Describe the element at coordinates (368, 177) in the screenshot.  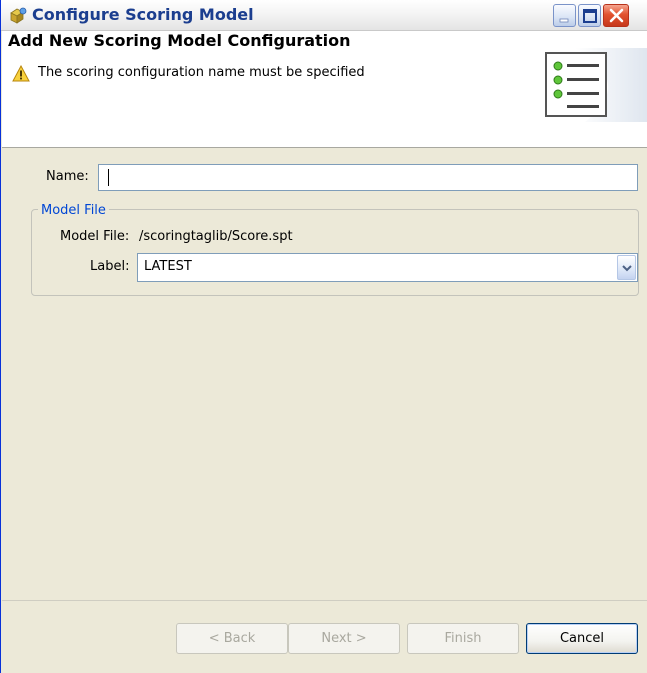
I see `name-input` at that location.